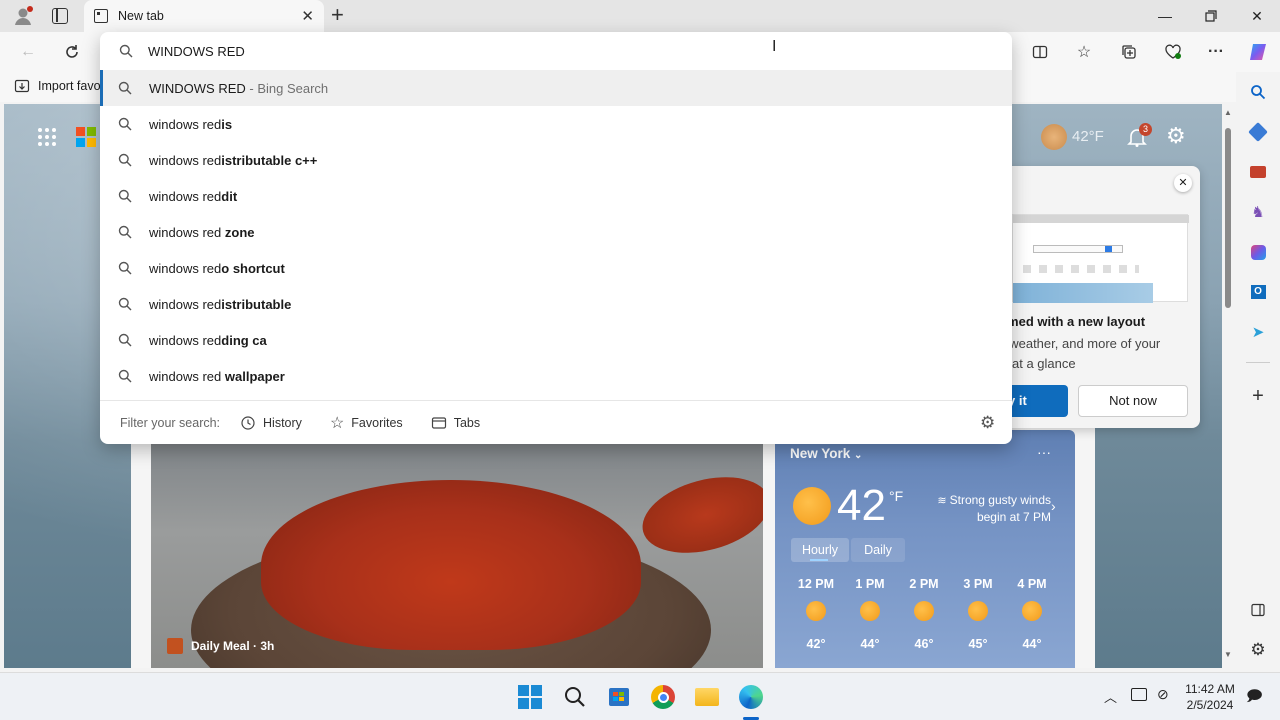 The height and width of the screenshot is (720, 1280). Describe the element at coordinates (1258, 52) in the screenshot. I see `copilot-icon` at that location.